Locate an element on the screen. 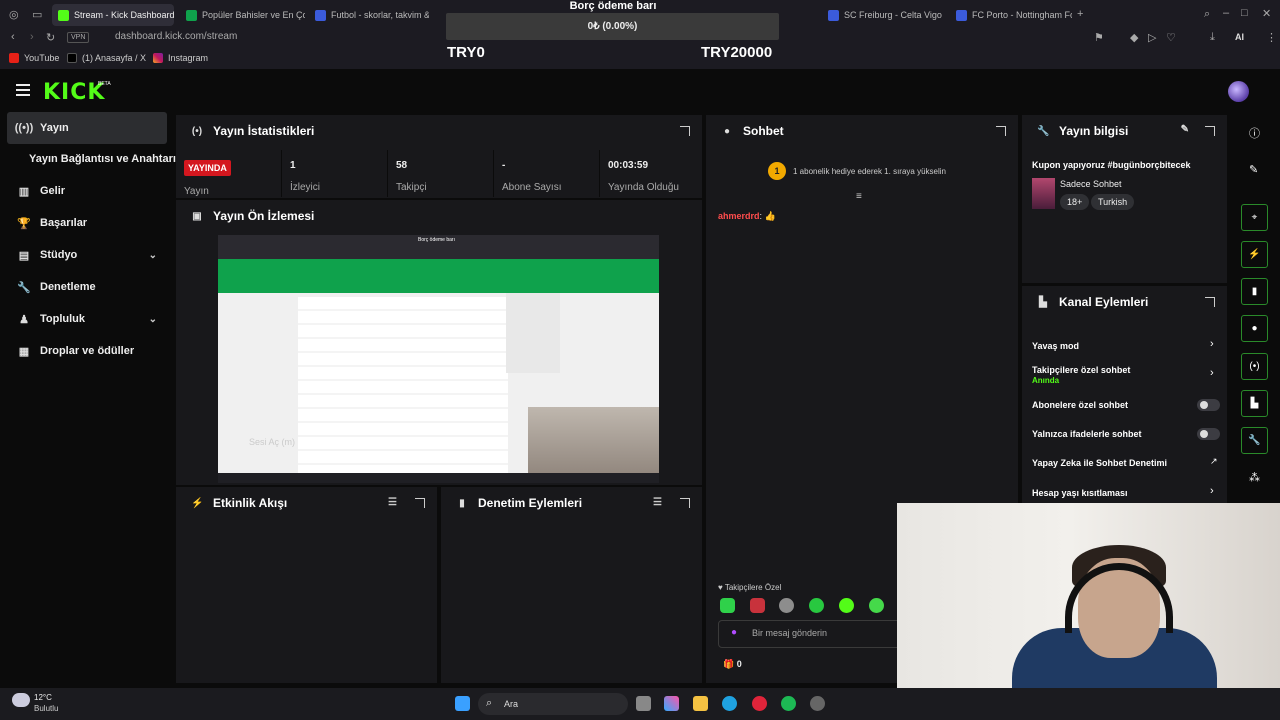 The width and height of the screenshot is (1280, 720). task-view-icon is located at coordinates (643, 703).